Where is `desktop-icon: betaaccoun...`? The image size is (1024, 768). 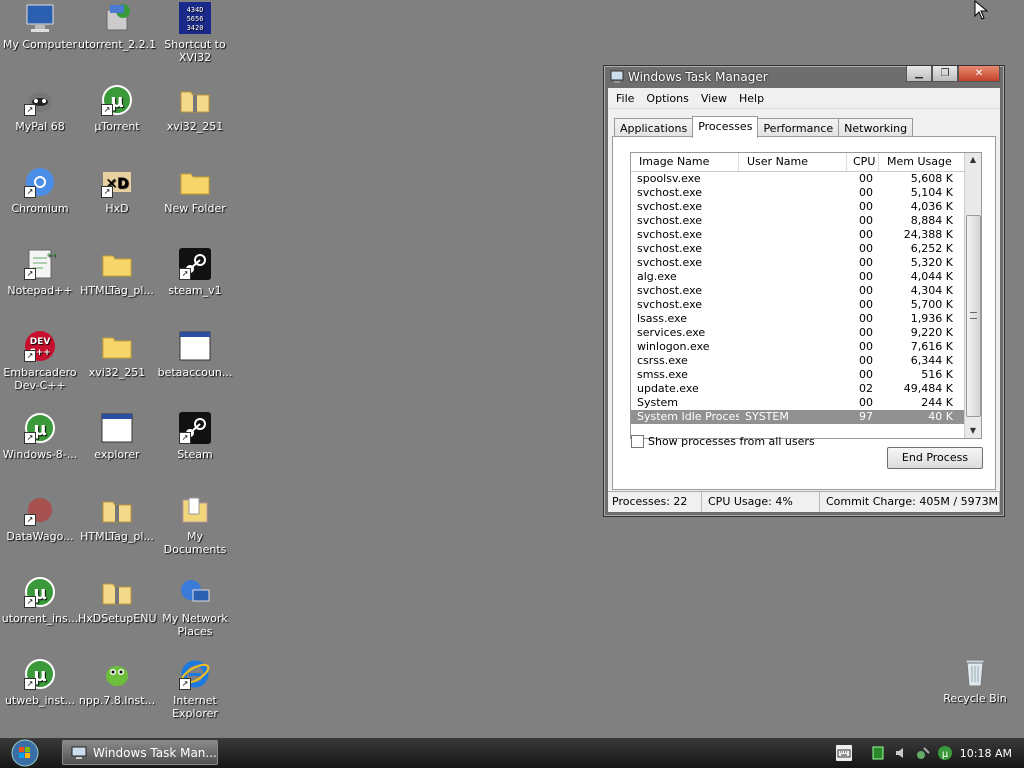
desktop-icon: betaaccoun... is located at coordinates (195, 354).